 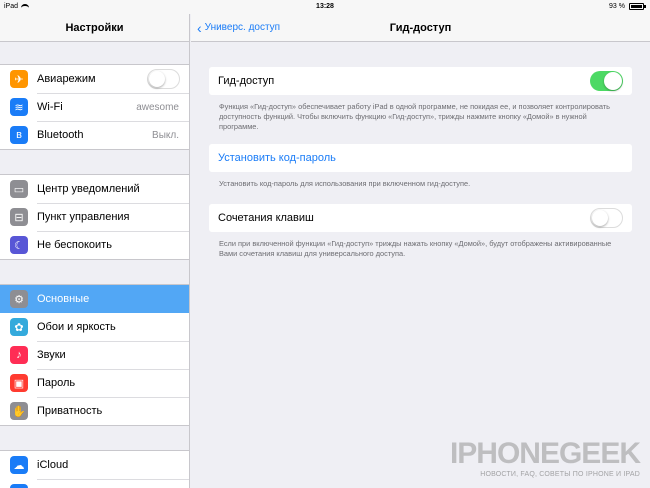 What do you see at coordinates (19, 189) in the screenshot?
I see `notifications-icon: ▭` at bounding box center [19, 189].